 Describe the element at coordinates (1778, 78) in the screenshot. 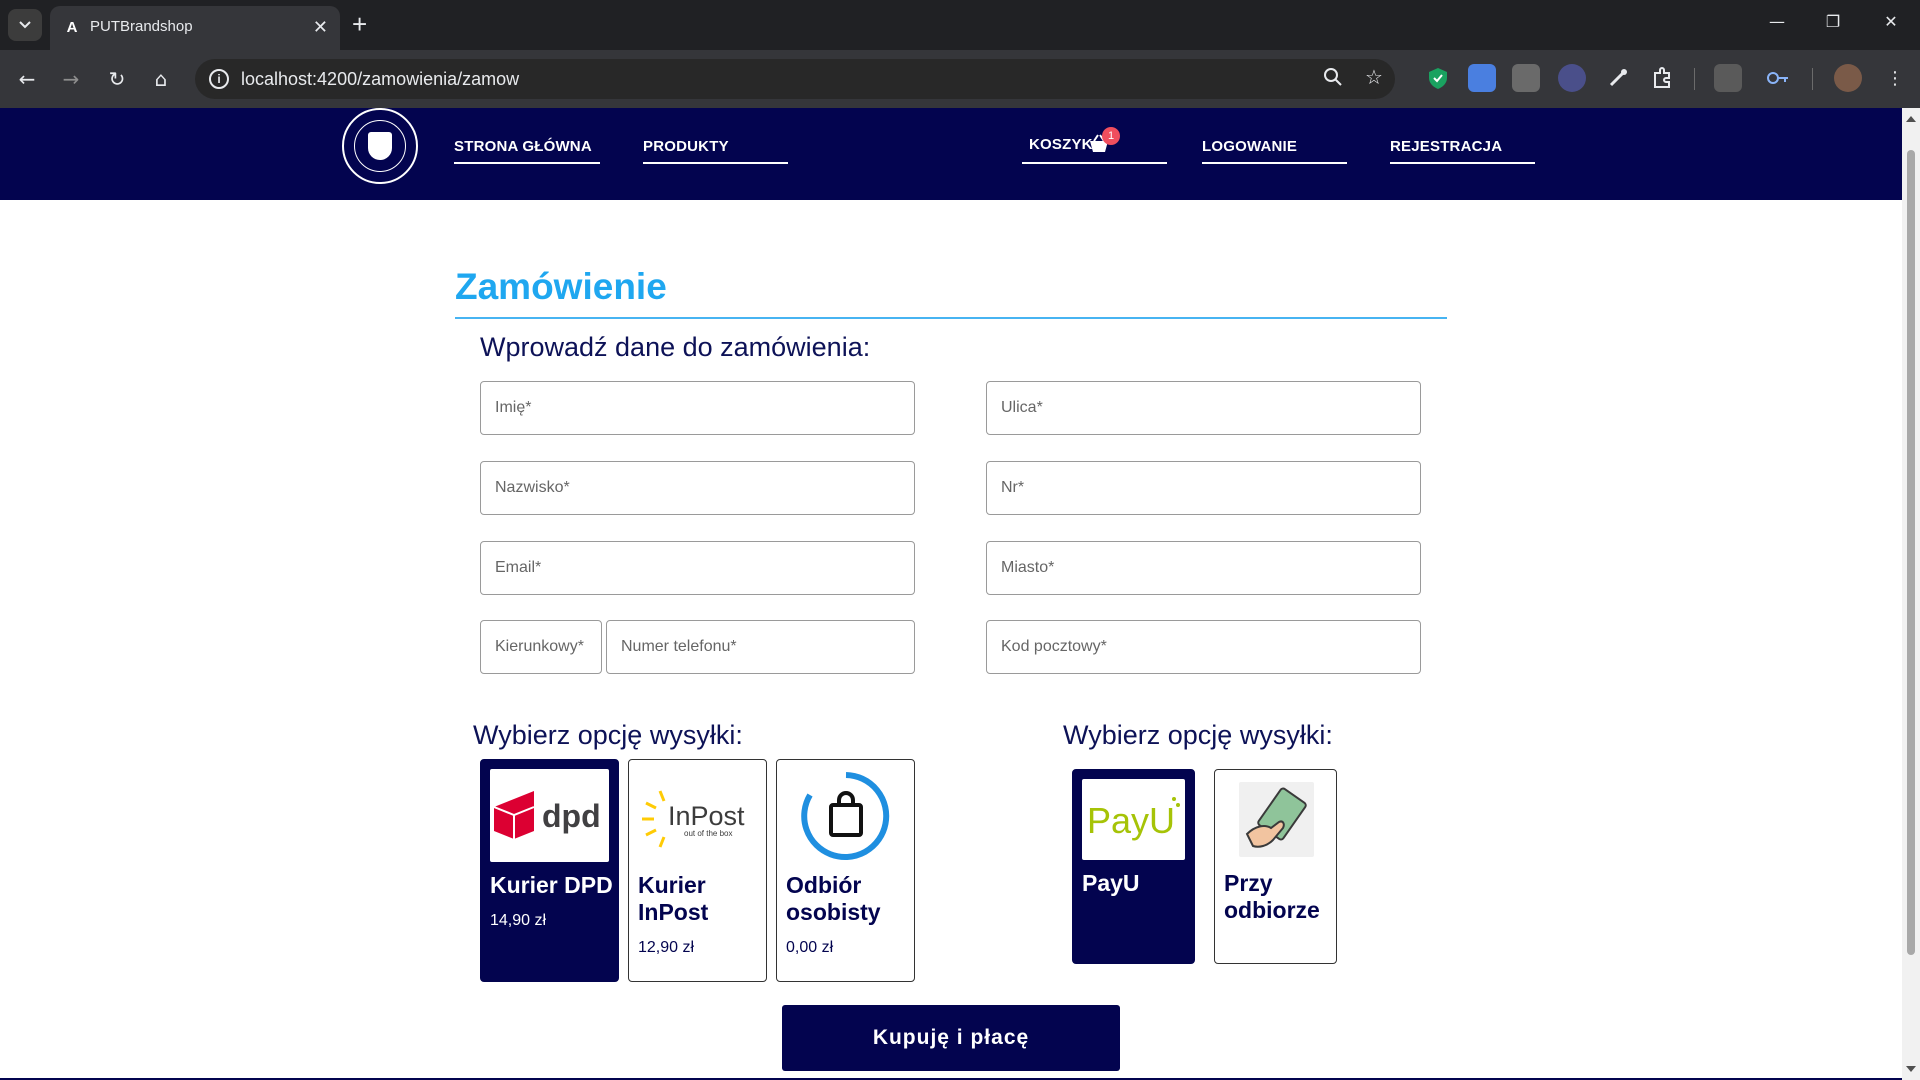

I see `password-key-icon` at that location.